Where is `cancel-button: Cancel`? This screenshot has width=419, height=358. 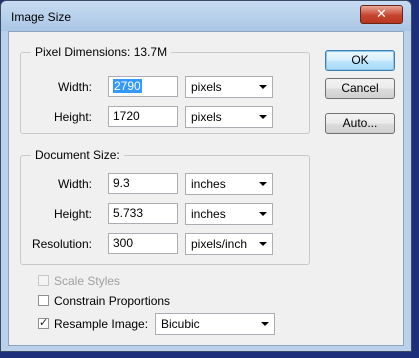
cancel-button: Cancel is located at coordinates (360, 88).